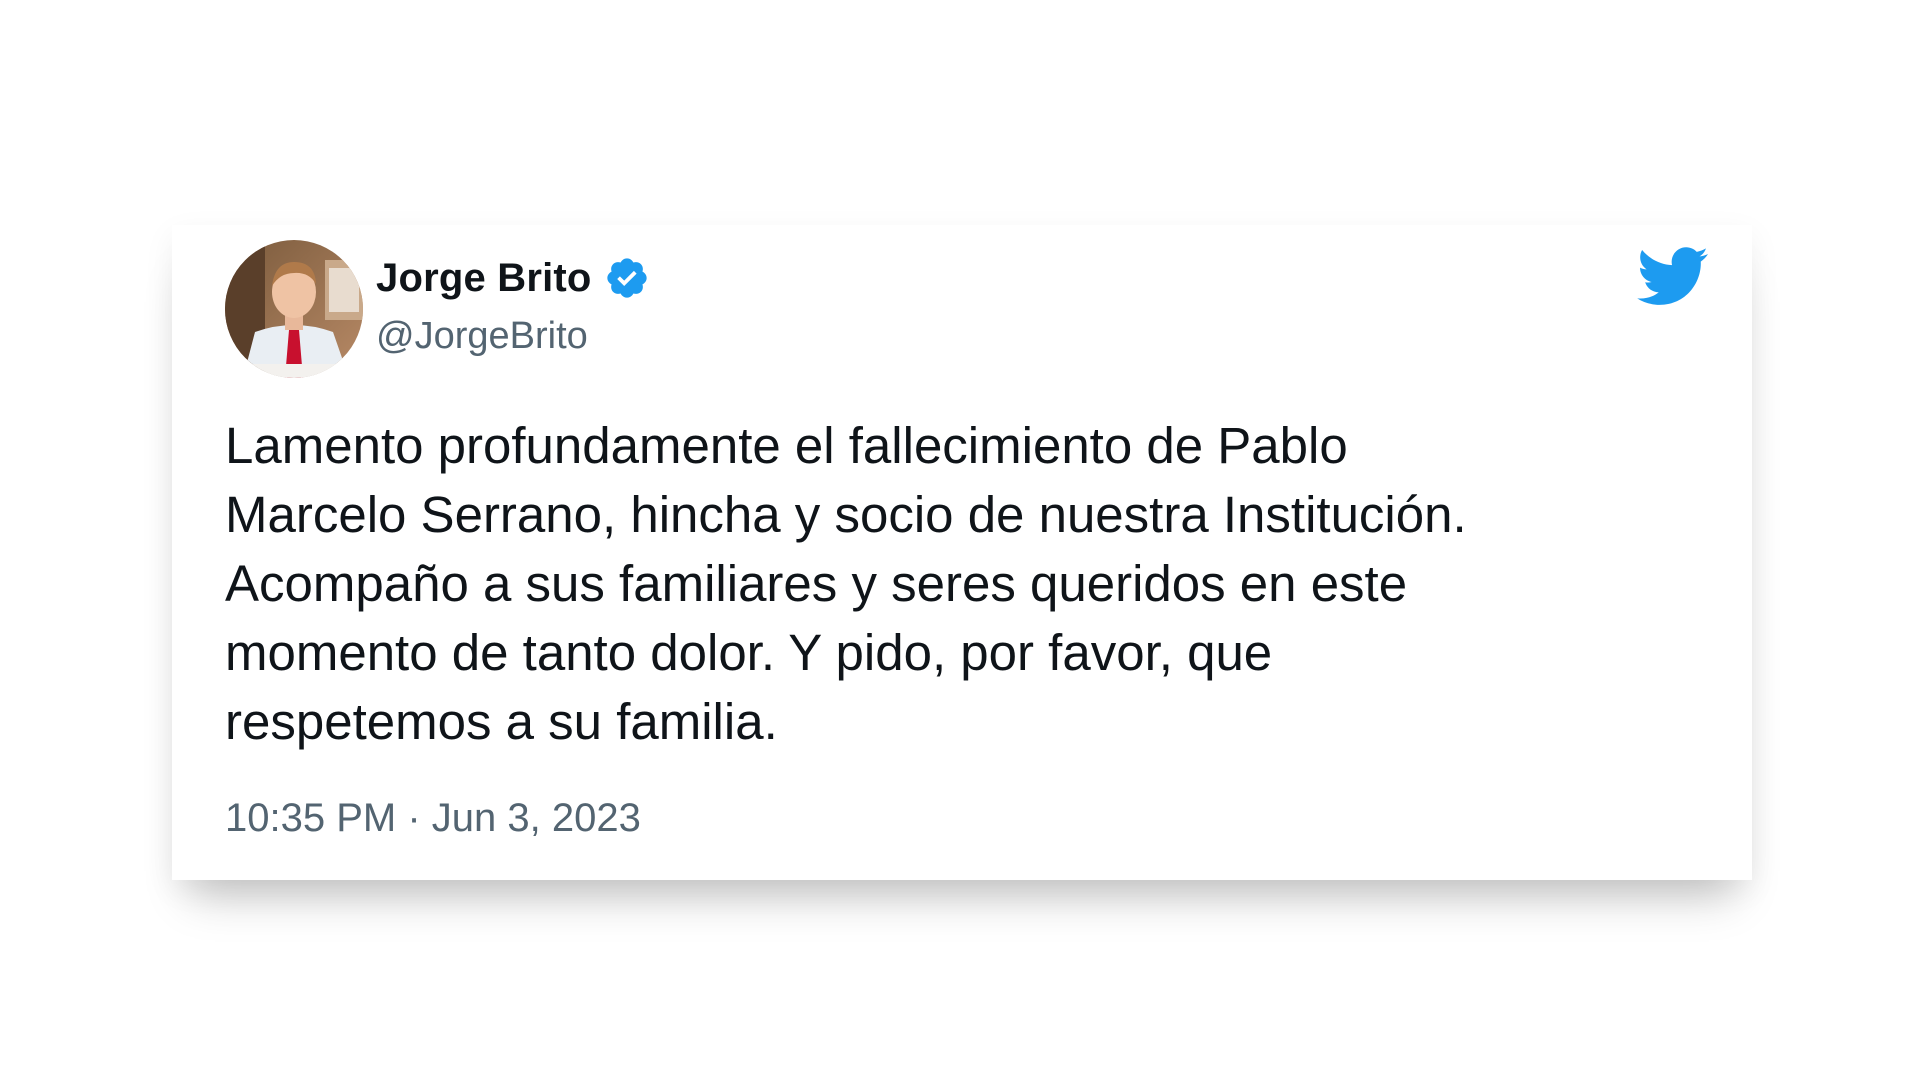  I want to click on author-block: Jorge Brito @JorgeBrito, so click(513, 305).